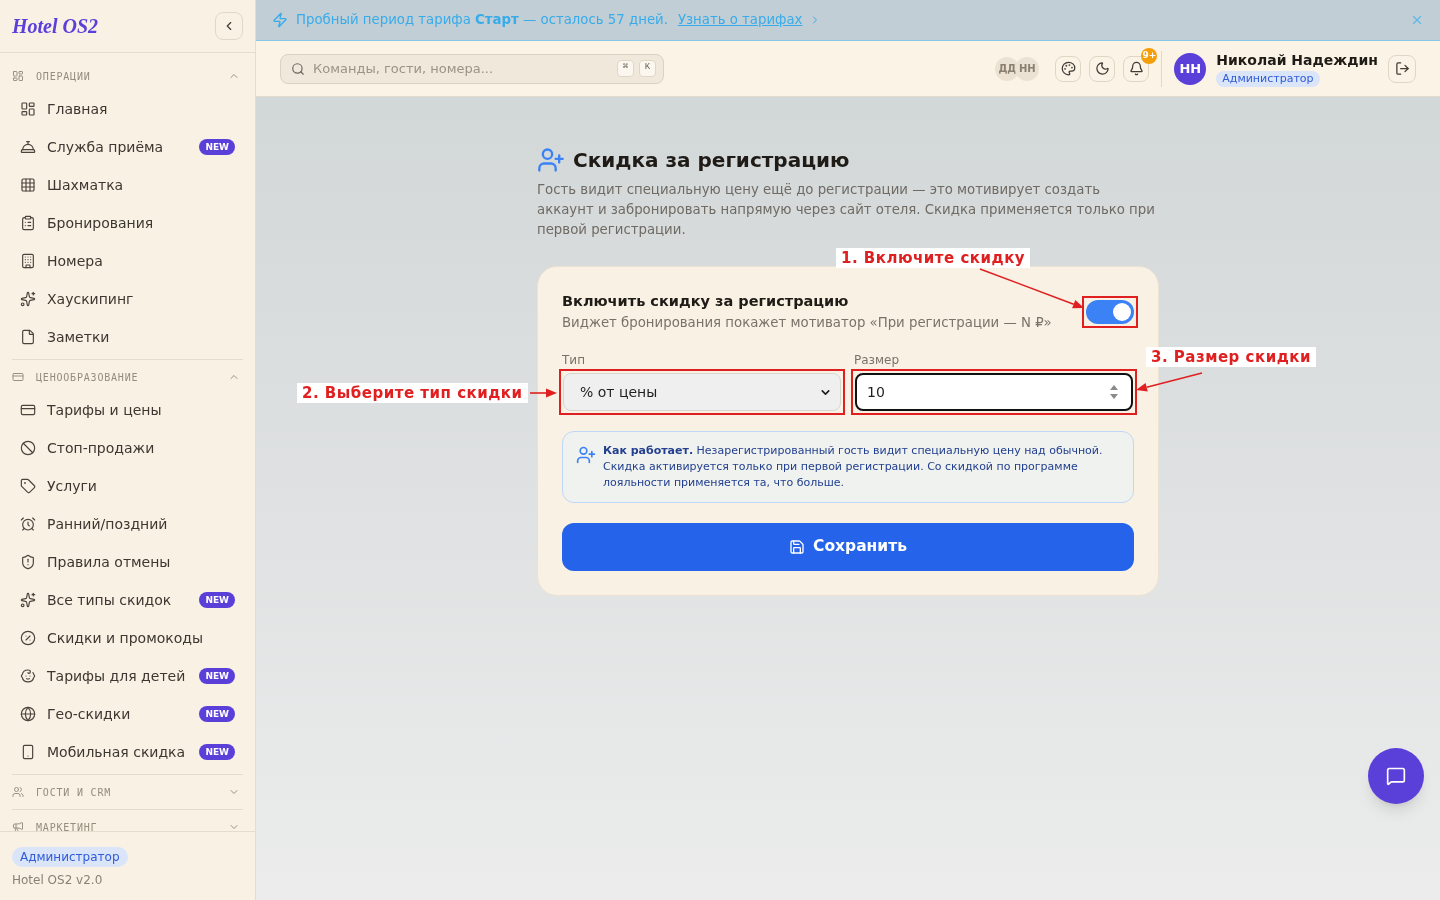  Describe the element at coordinates (28, 562) in the screenshot. I see `shield-icon` at that location.